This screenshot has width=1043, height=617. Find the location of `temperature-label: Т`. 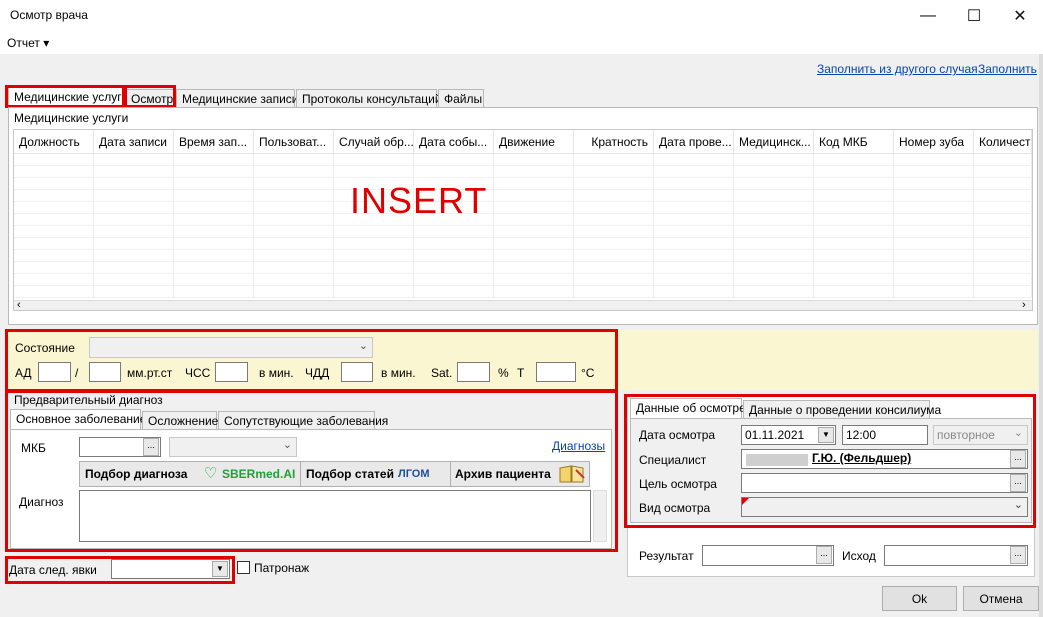

temperature-label: Т is located at coordinates (521, 373).